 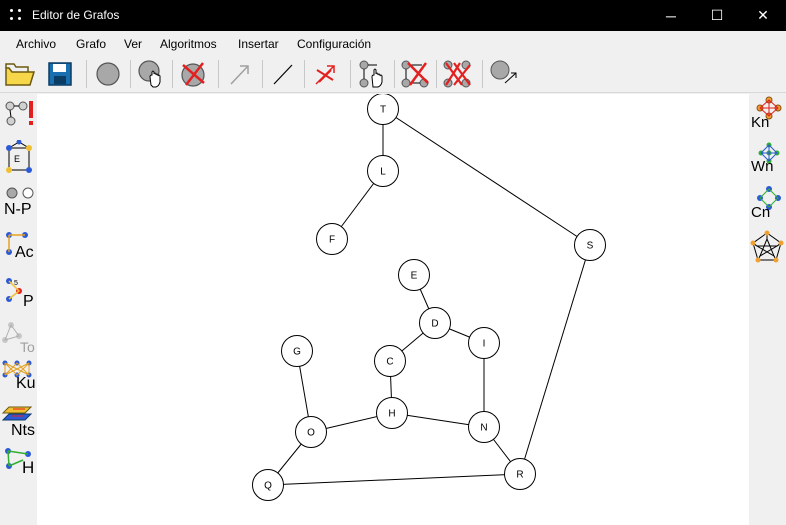 I want to click on left-tool-h: H, so click(x=18, y=467).